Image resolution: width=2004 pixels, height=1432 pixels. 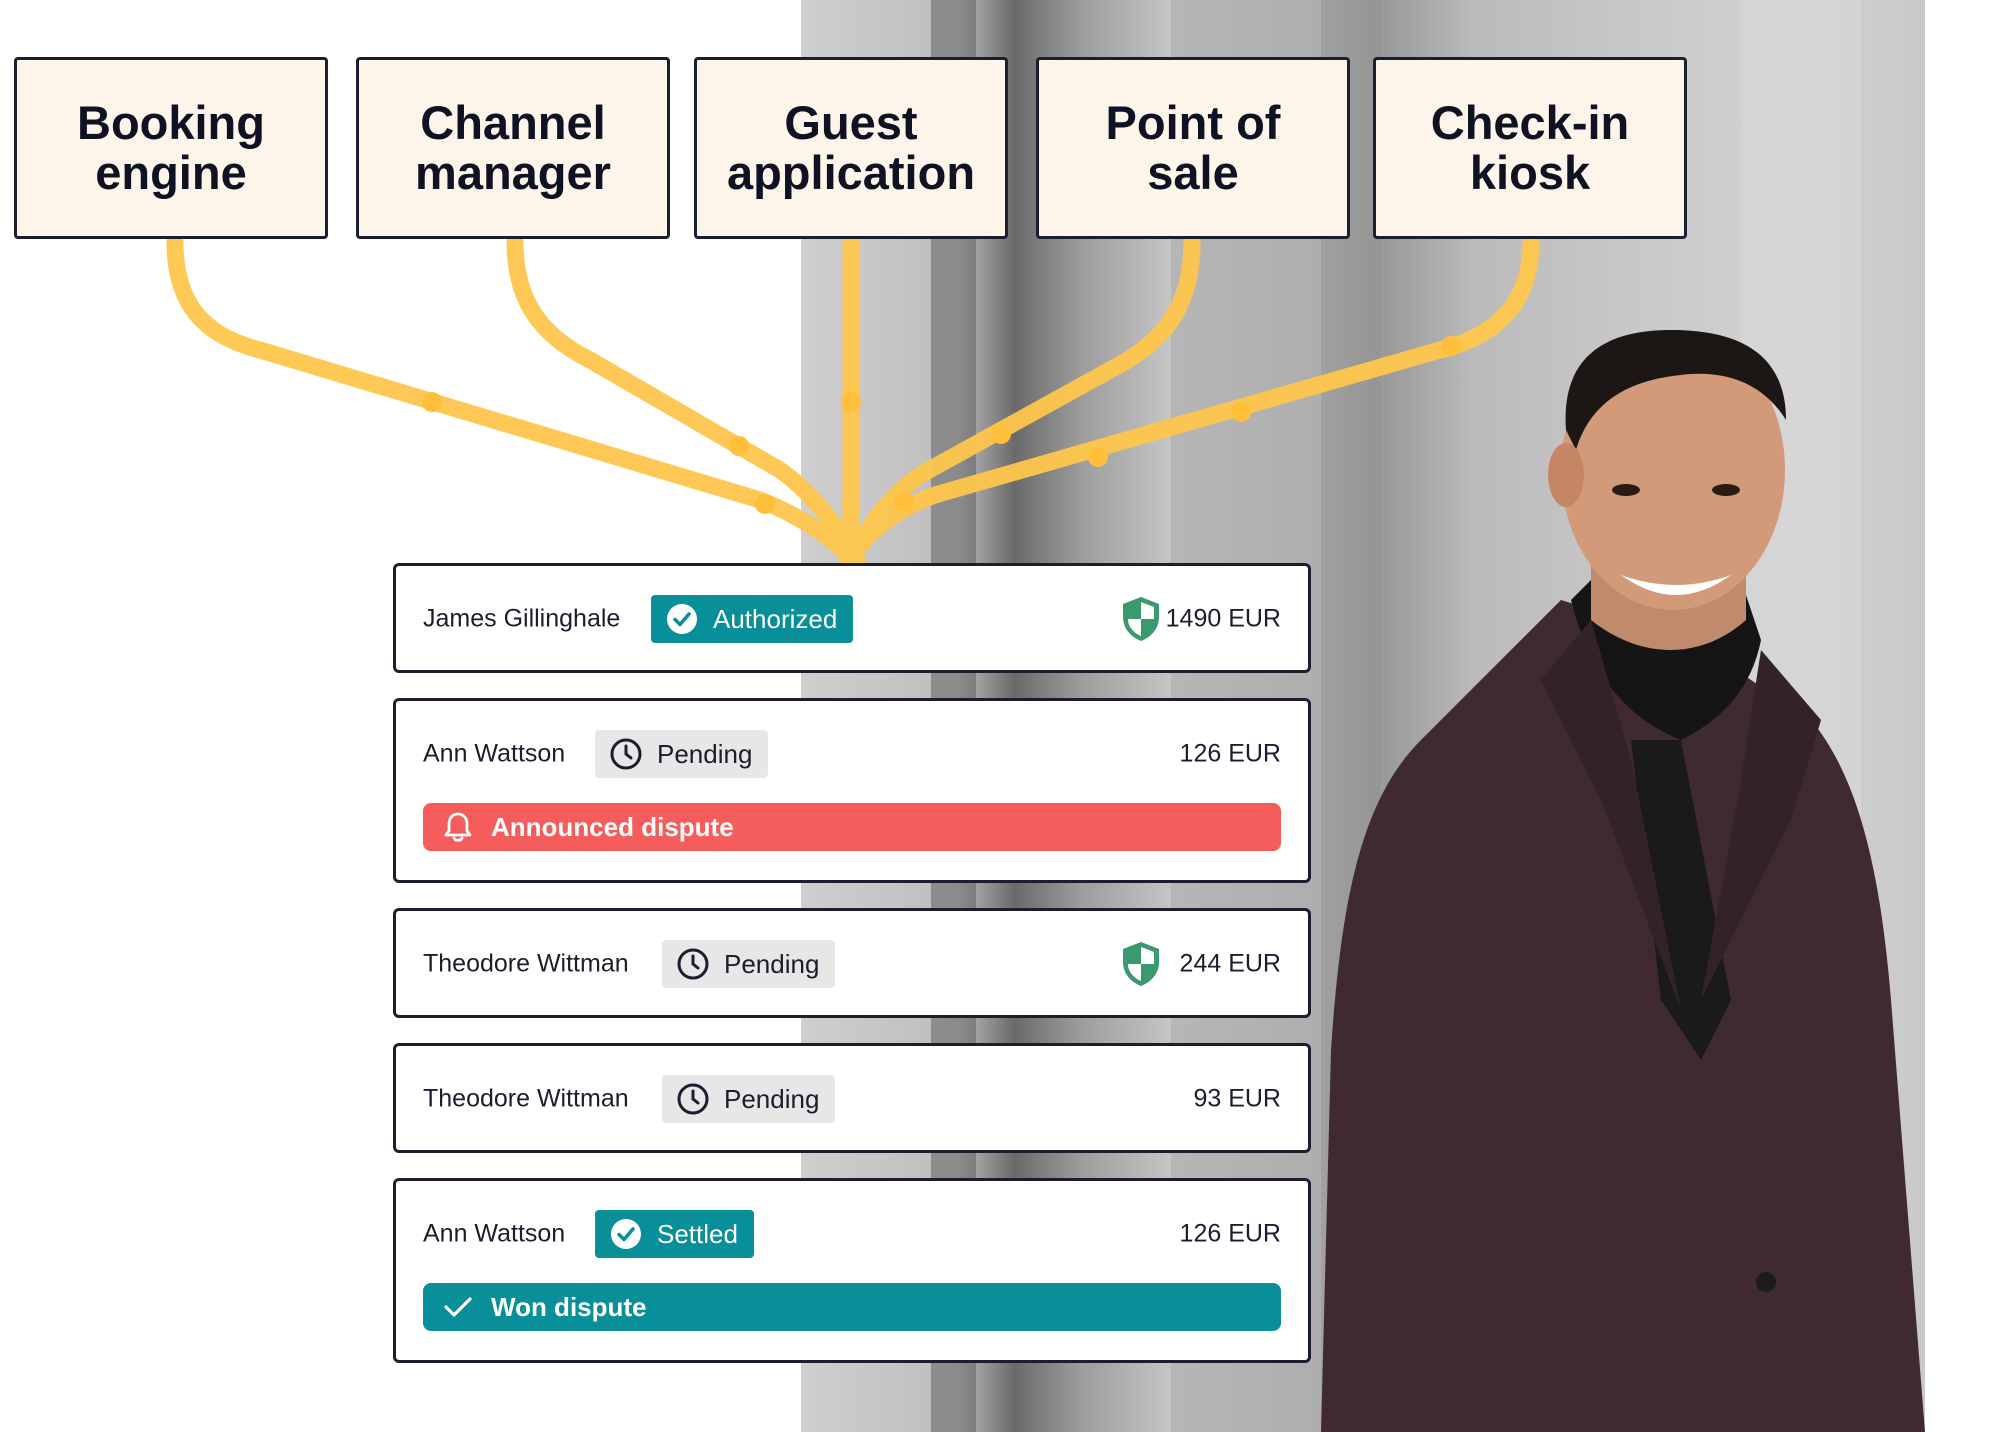 I want to click on source-label: Check-in kiosk, so click(x=1530, y=147).